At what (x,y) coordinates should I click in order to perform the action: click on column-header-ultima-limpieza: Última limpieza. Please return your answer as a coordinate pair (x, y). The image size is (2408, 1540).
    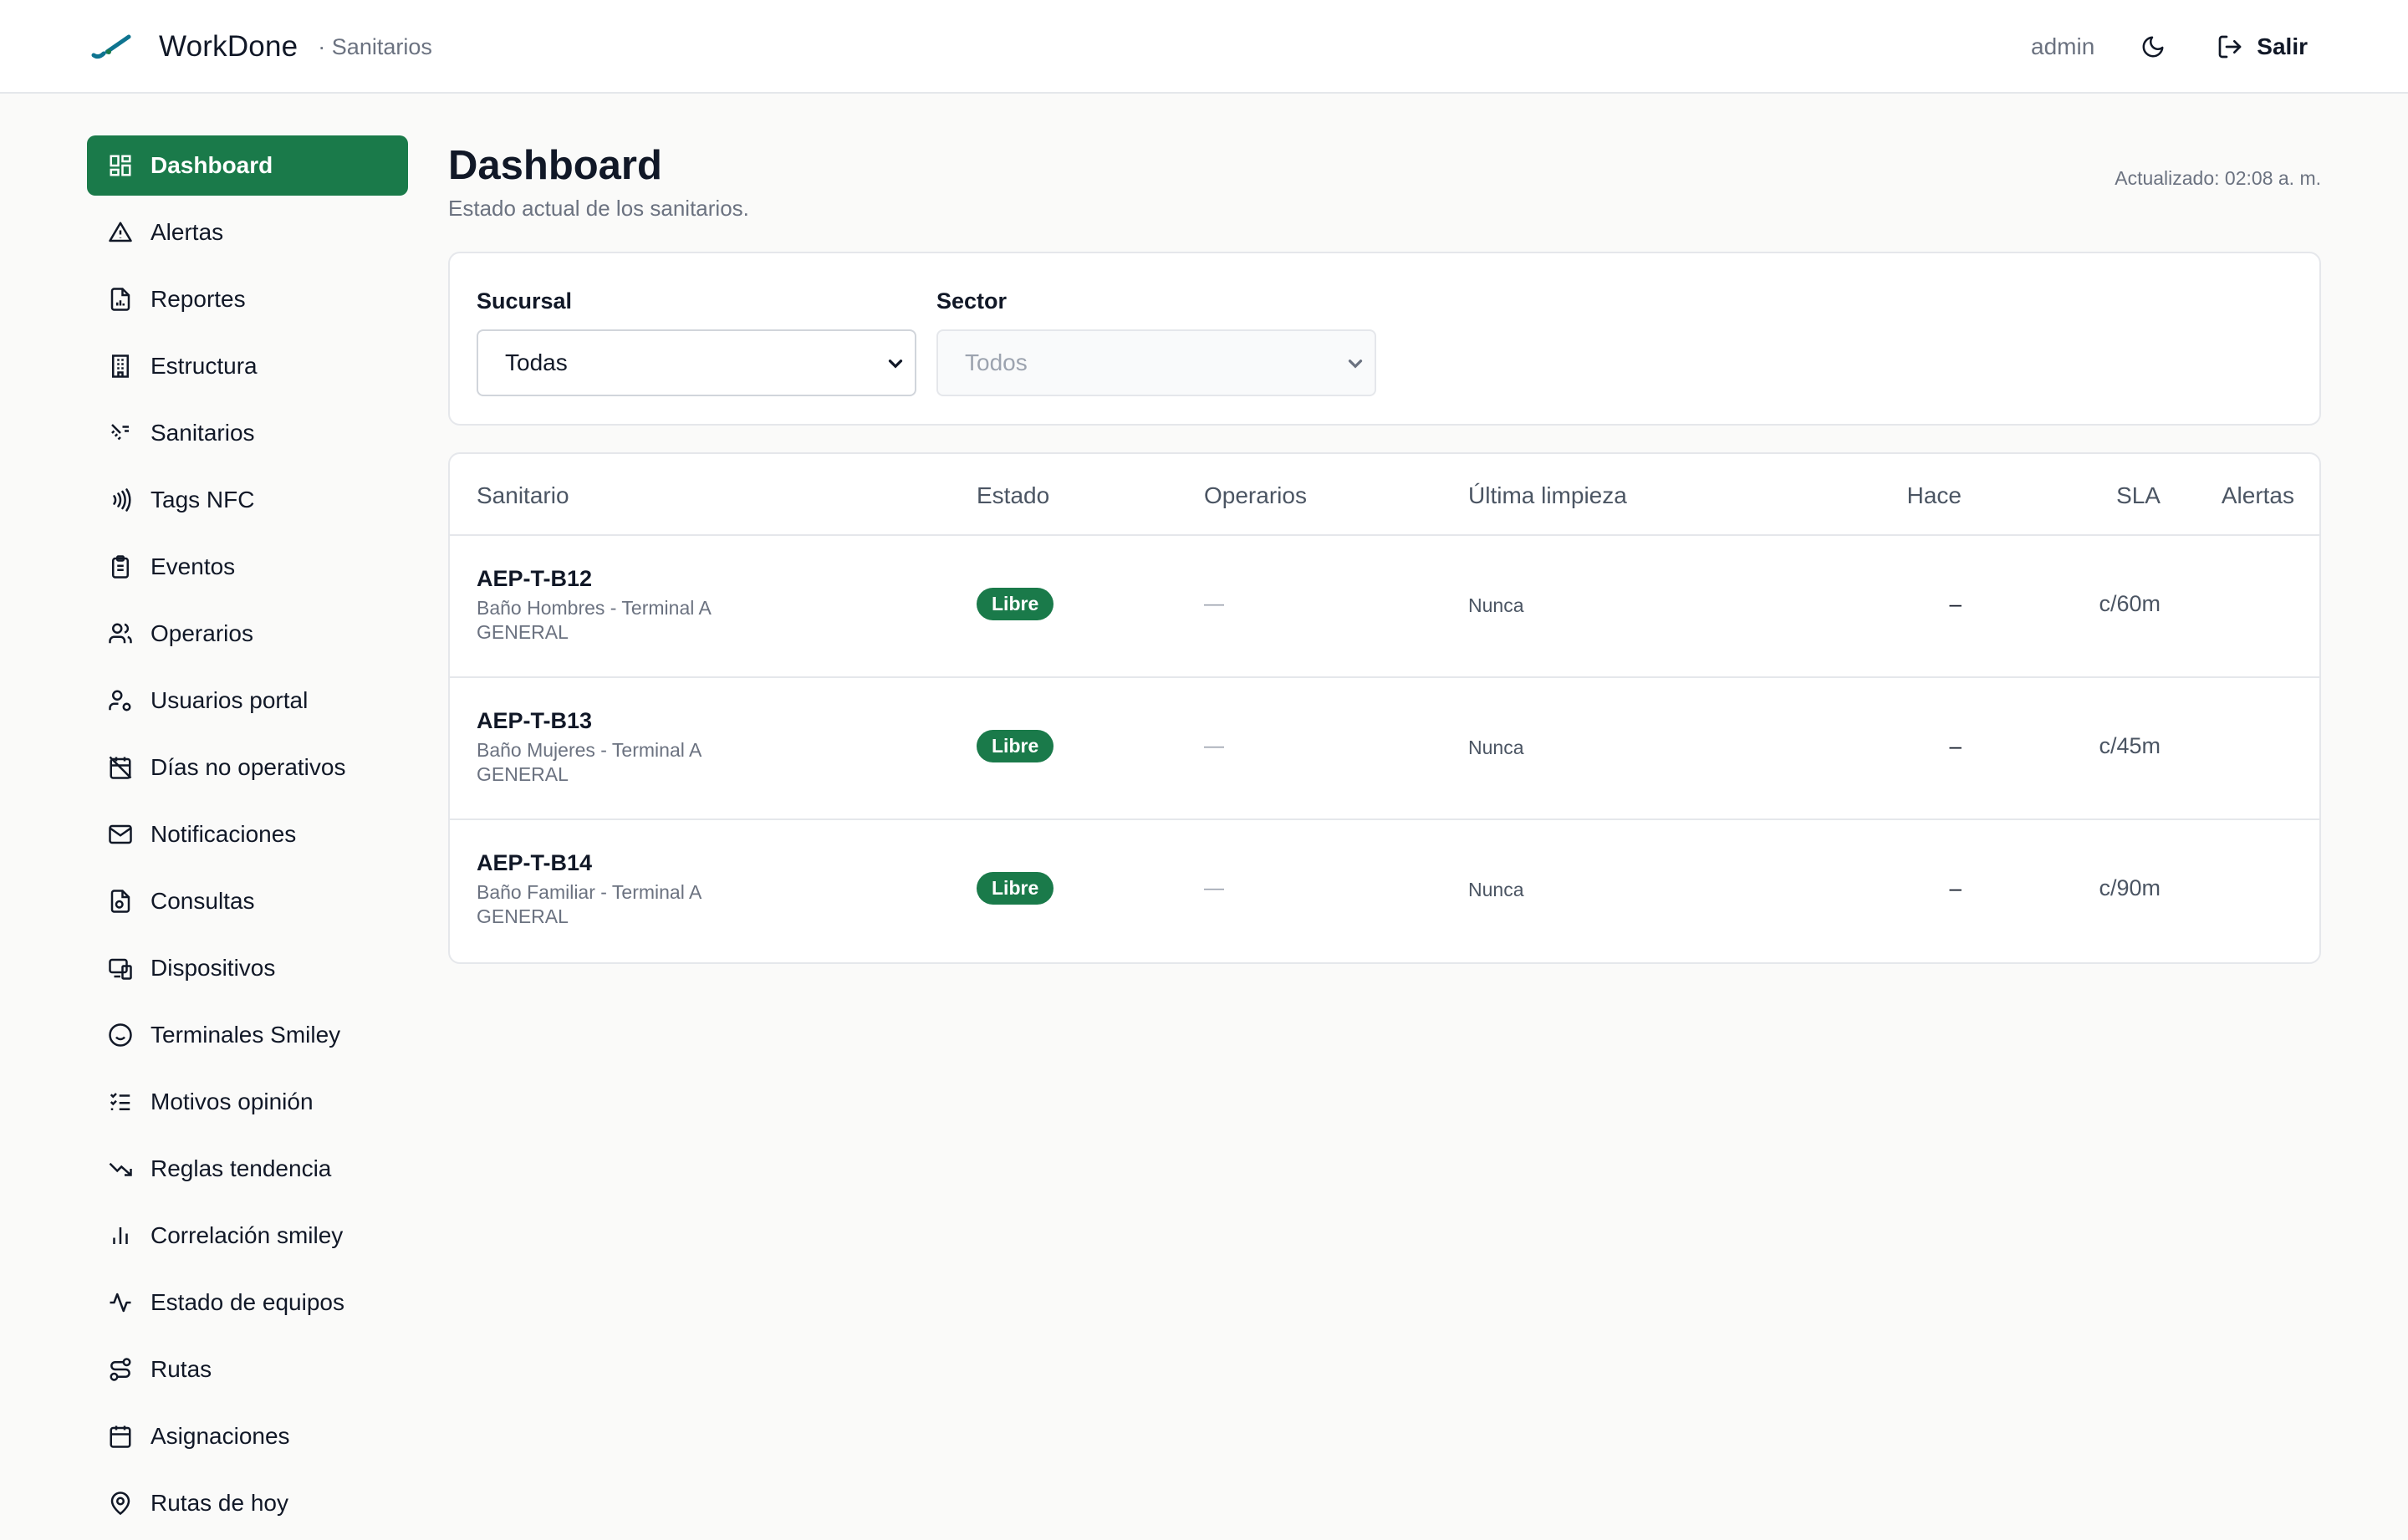
    Looking at the image, I should click on (1547, 495).